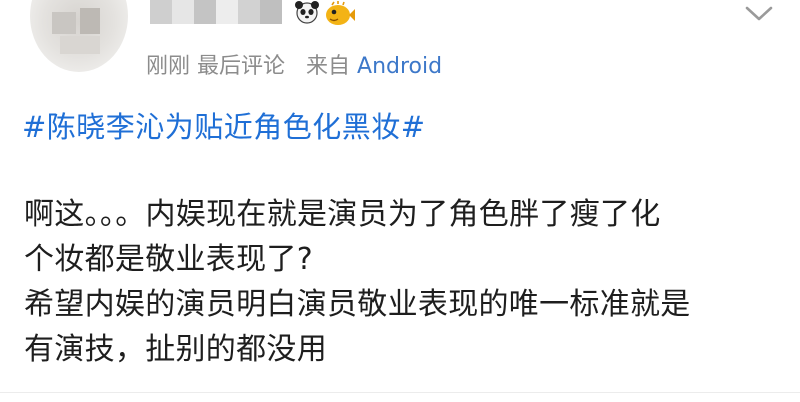 Image resolution: width=800 pixels, height=402 pixels. Describe the element at coordinates (168, 66) in the screenshot. I see `post-time: 刚刚` at that location.